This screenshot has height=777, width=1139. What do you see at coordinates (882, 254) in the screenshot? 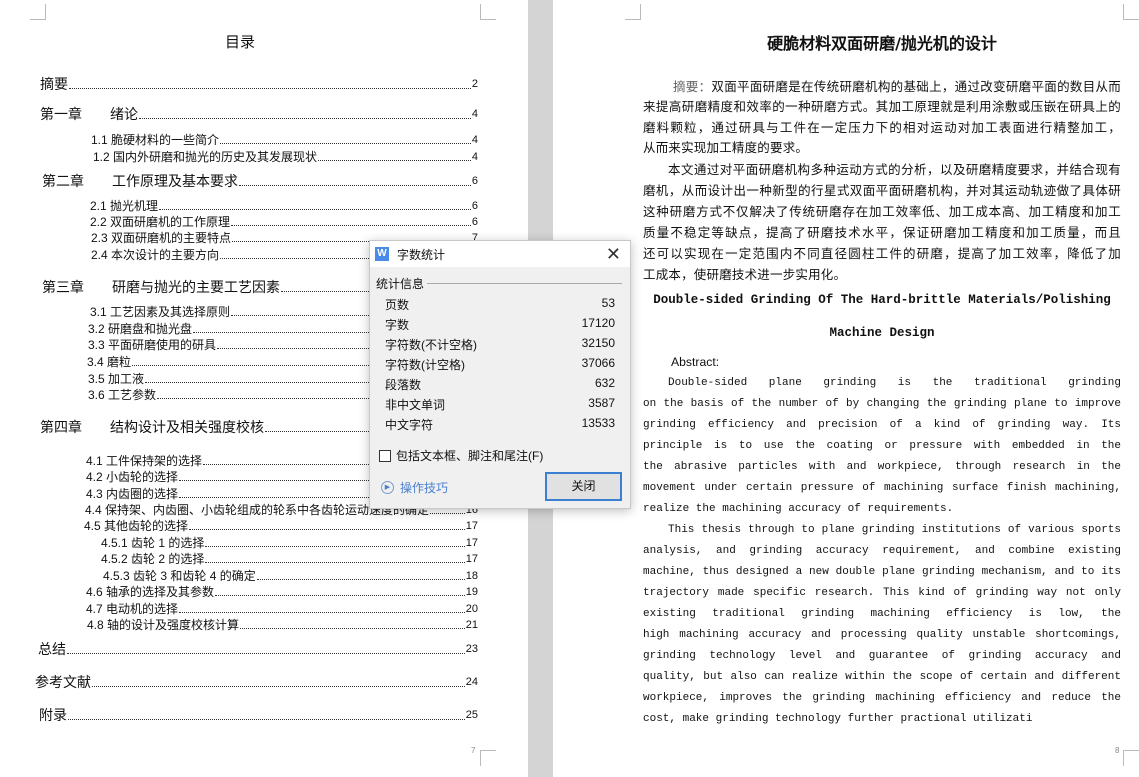
I see `text-line: 还可以实现在一定范围内不同直径圆柱工件的研磨，提高了加工效率，降低了加` at bounding box center [882, 254].